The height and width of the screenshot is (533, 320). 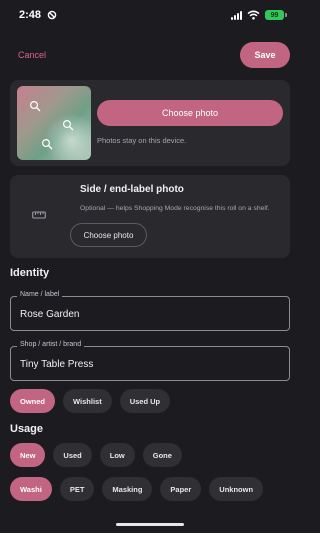 I want to click on shop-field: Shop / artist / brand, so click(x=150, y=361).